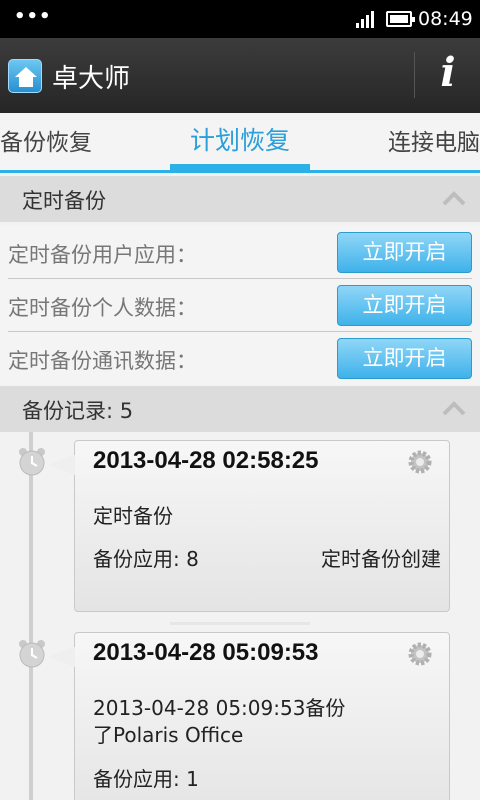 Image resolution: width=480 pixels, height=800 pixels. Describe the element at coordinates (146, 559) in the screenshot. I see `record-app-count: 备份应用: 8` at that location.